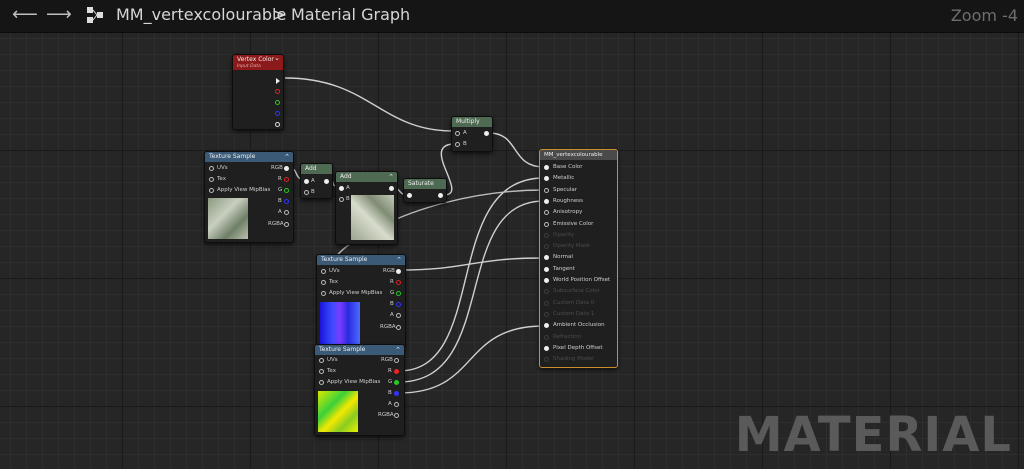 This screenshot has height=469, width=1024. I want to click on input-pin, so click(409, 195).